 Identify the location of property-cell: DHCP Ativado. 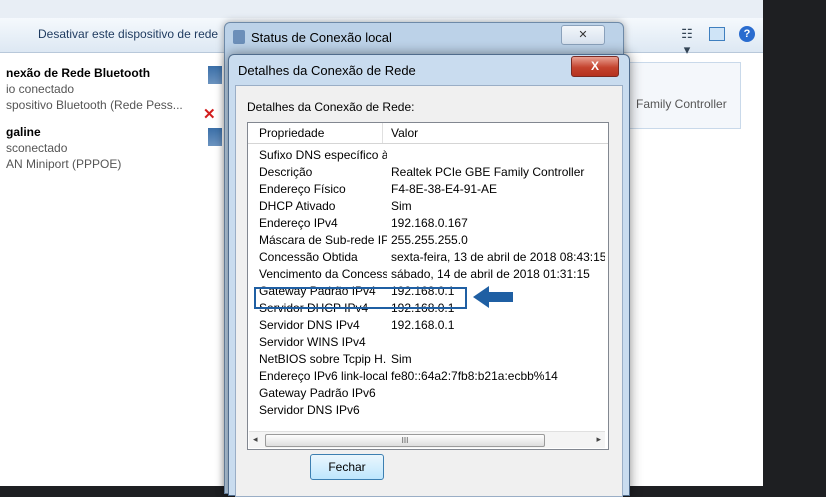
(297, 206).